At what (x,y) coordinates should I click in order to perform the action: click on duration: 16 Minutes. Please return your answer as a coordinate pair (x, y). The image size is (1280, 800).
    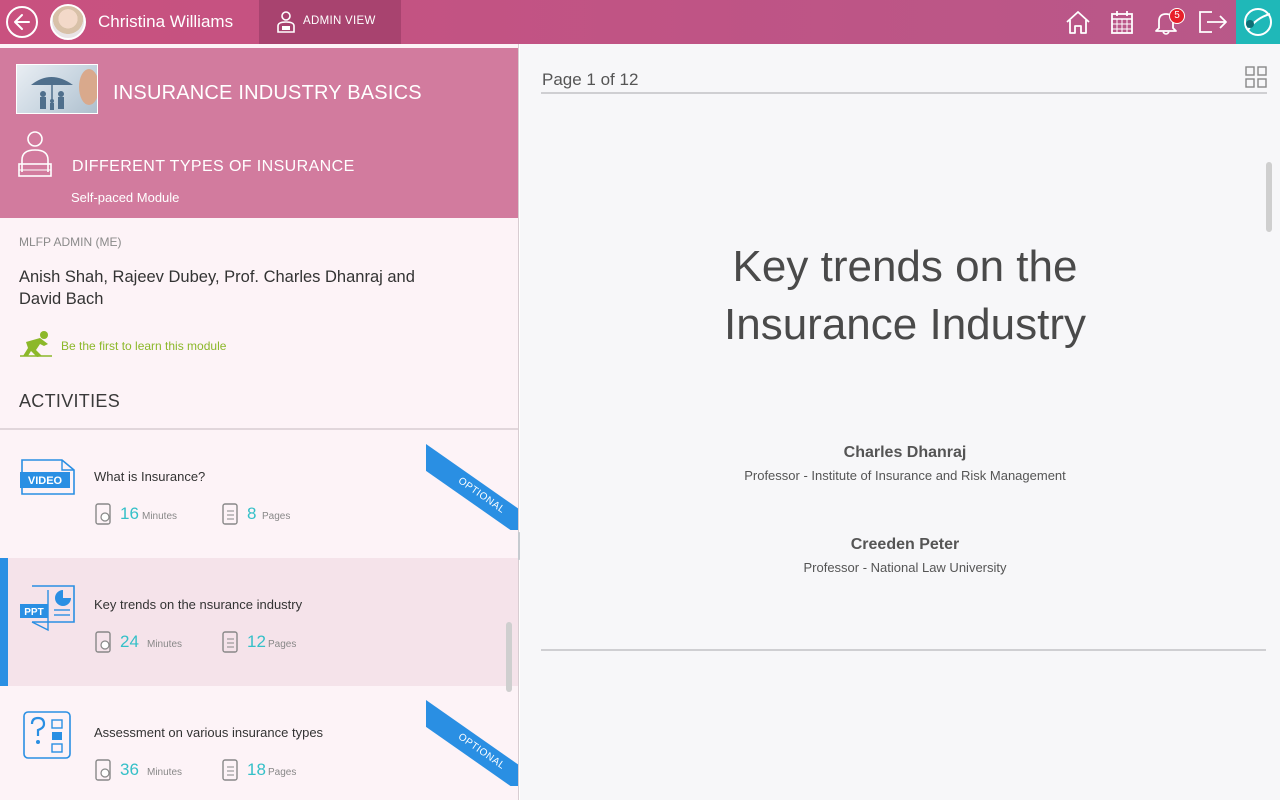
    Looking at the image, I should click on (135, 516).